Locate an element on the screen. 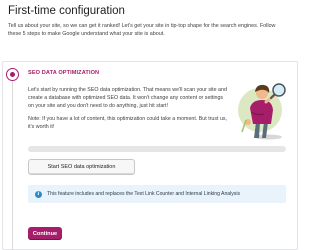 This screenshot has width=320, height=250. step-connector-line is located at coordinates (12, 164).